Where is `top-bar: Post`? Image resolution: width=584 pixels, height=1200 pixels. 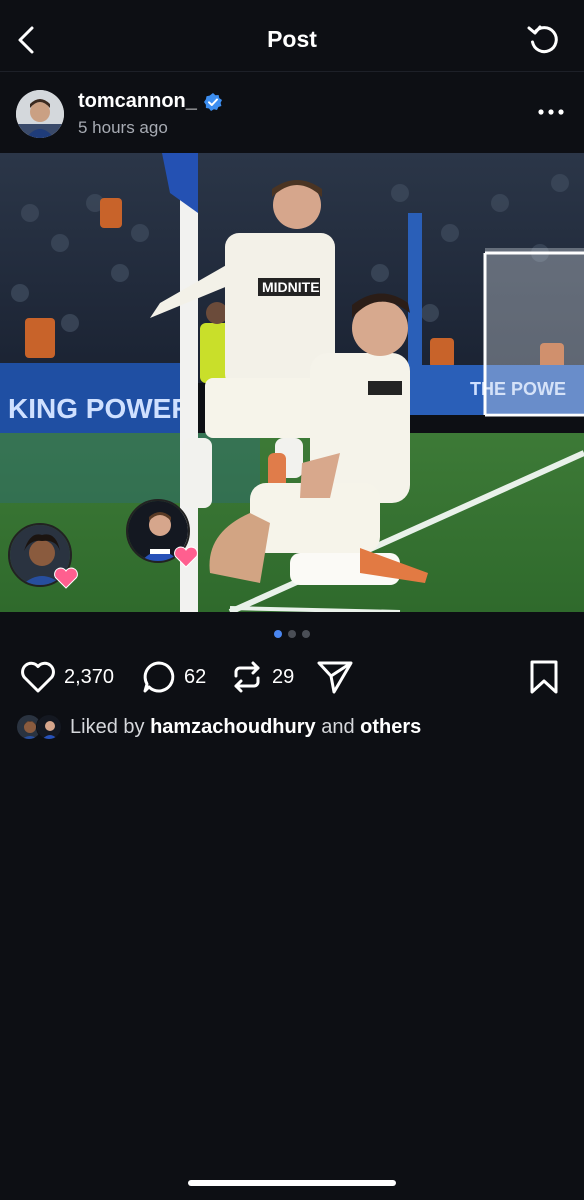 top-bar: Post is located at coordinates (292, 36).